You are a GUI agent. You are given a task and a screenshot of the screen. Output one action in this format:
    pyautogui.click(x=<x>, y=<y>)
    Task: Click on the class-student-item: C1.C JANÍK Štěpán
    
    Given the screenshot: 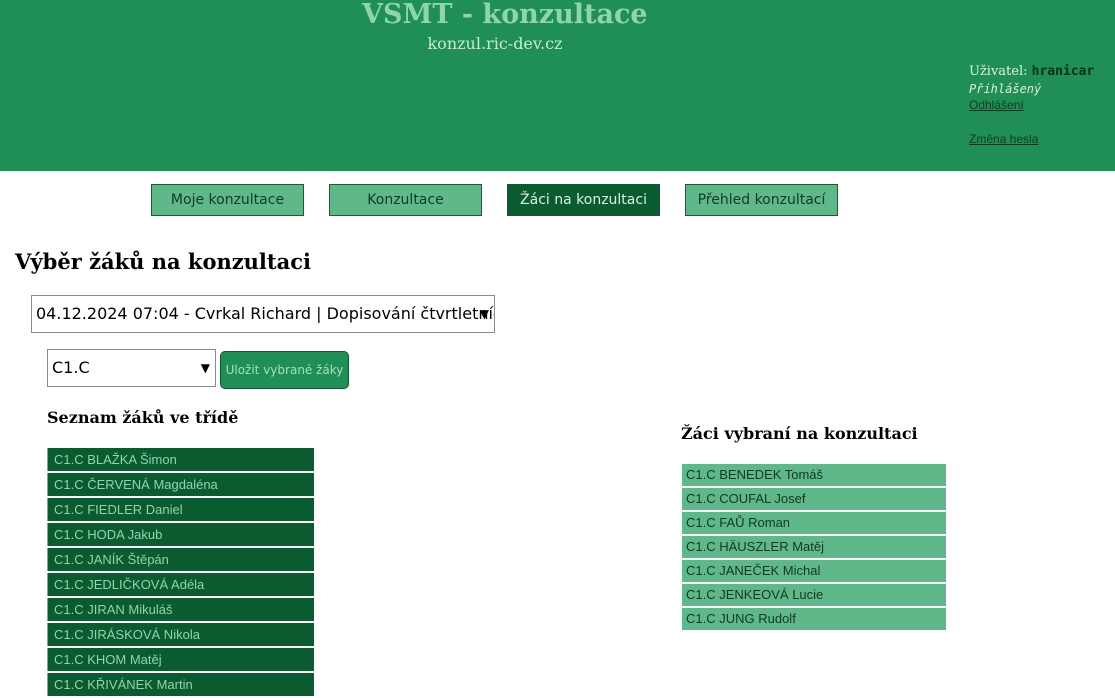 What is the action you would take?
    pyautogui.click(x=180, y=559)
    